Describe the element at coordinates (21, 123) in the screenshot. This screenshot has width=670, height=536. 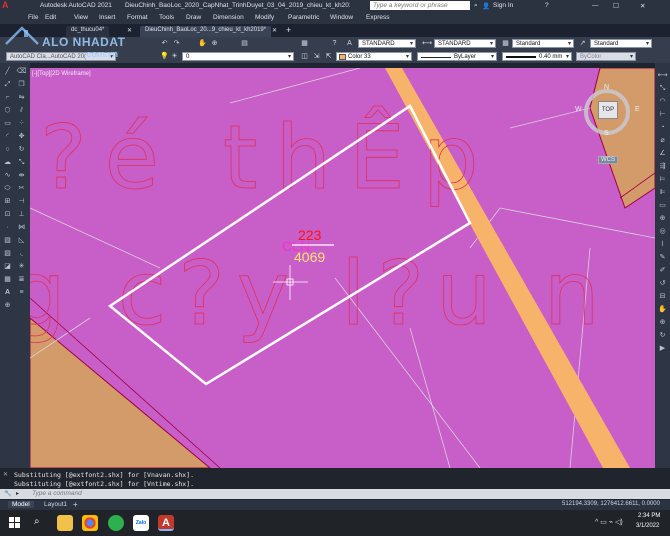
I see `array-tool-icon: ⁘` at that location.